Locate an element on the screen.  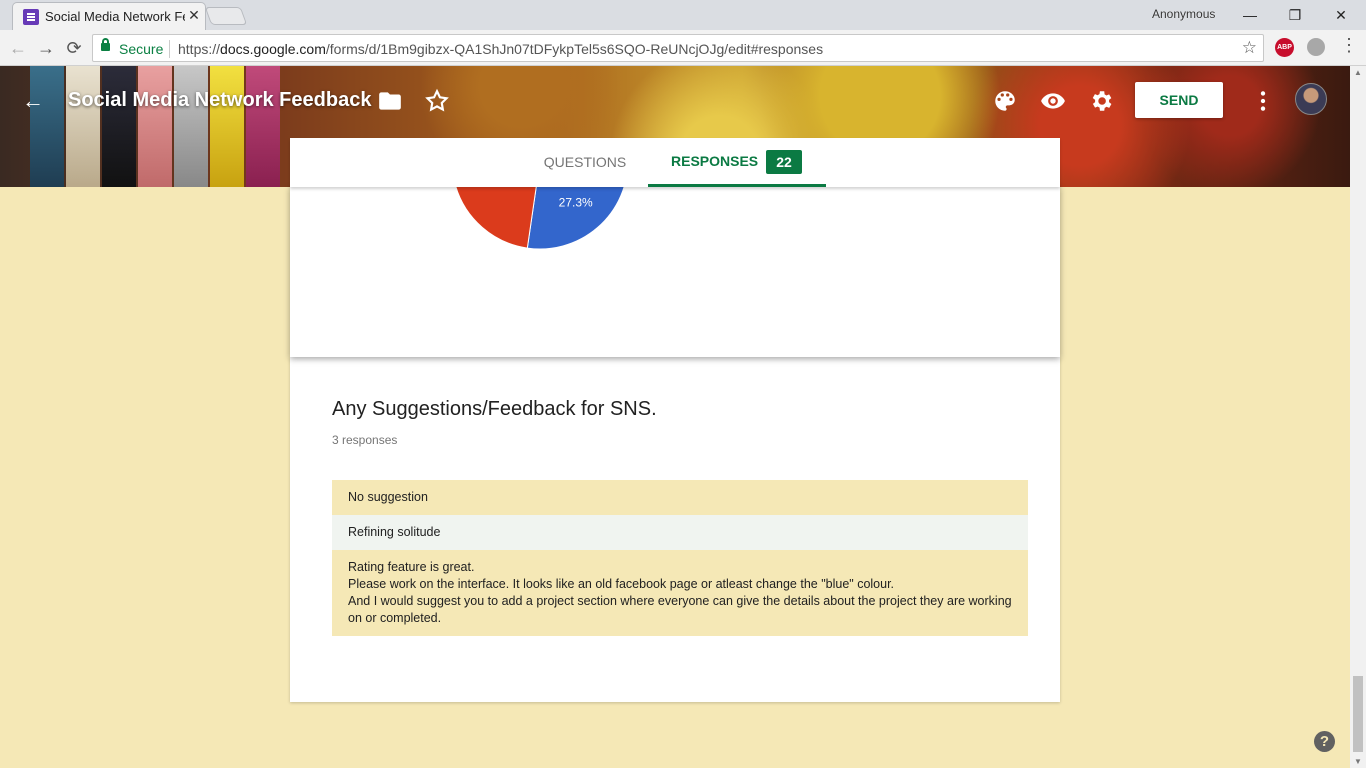
tab-close-icon: ✕ is located at coordinates (194, 16).